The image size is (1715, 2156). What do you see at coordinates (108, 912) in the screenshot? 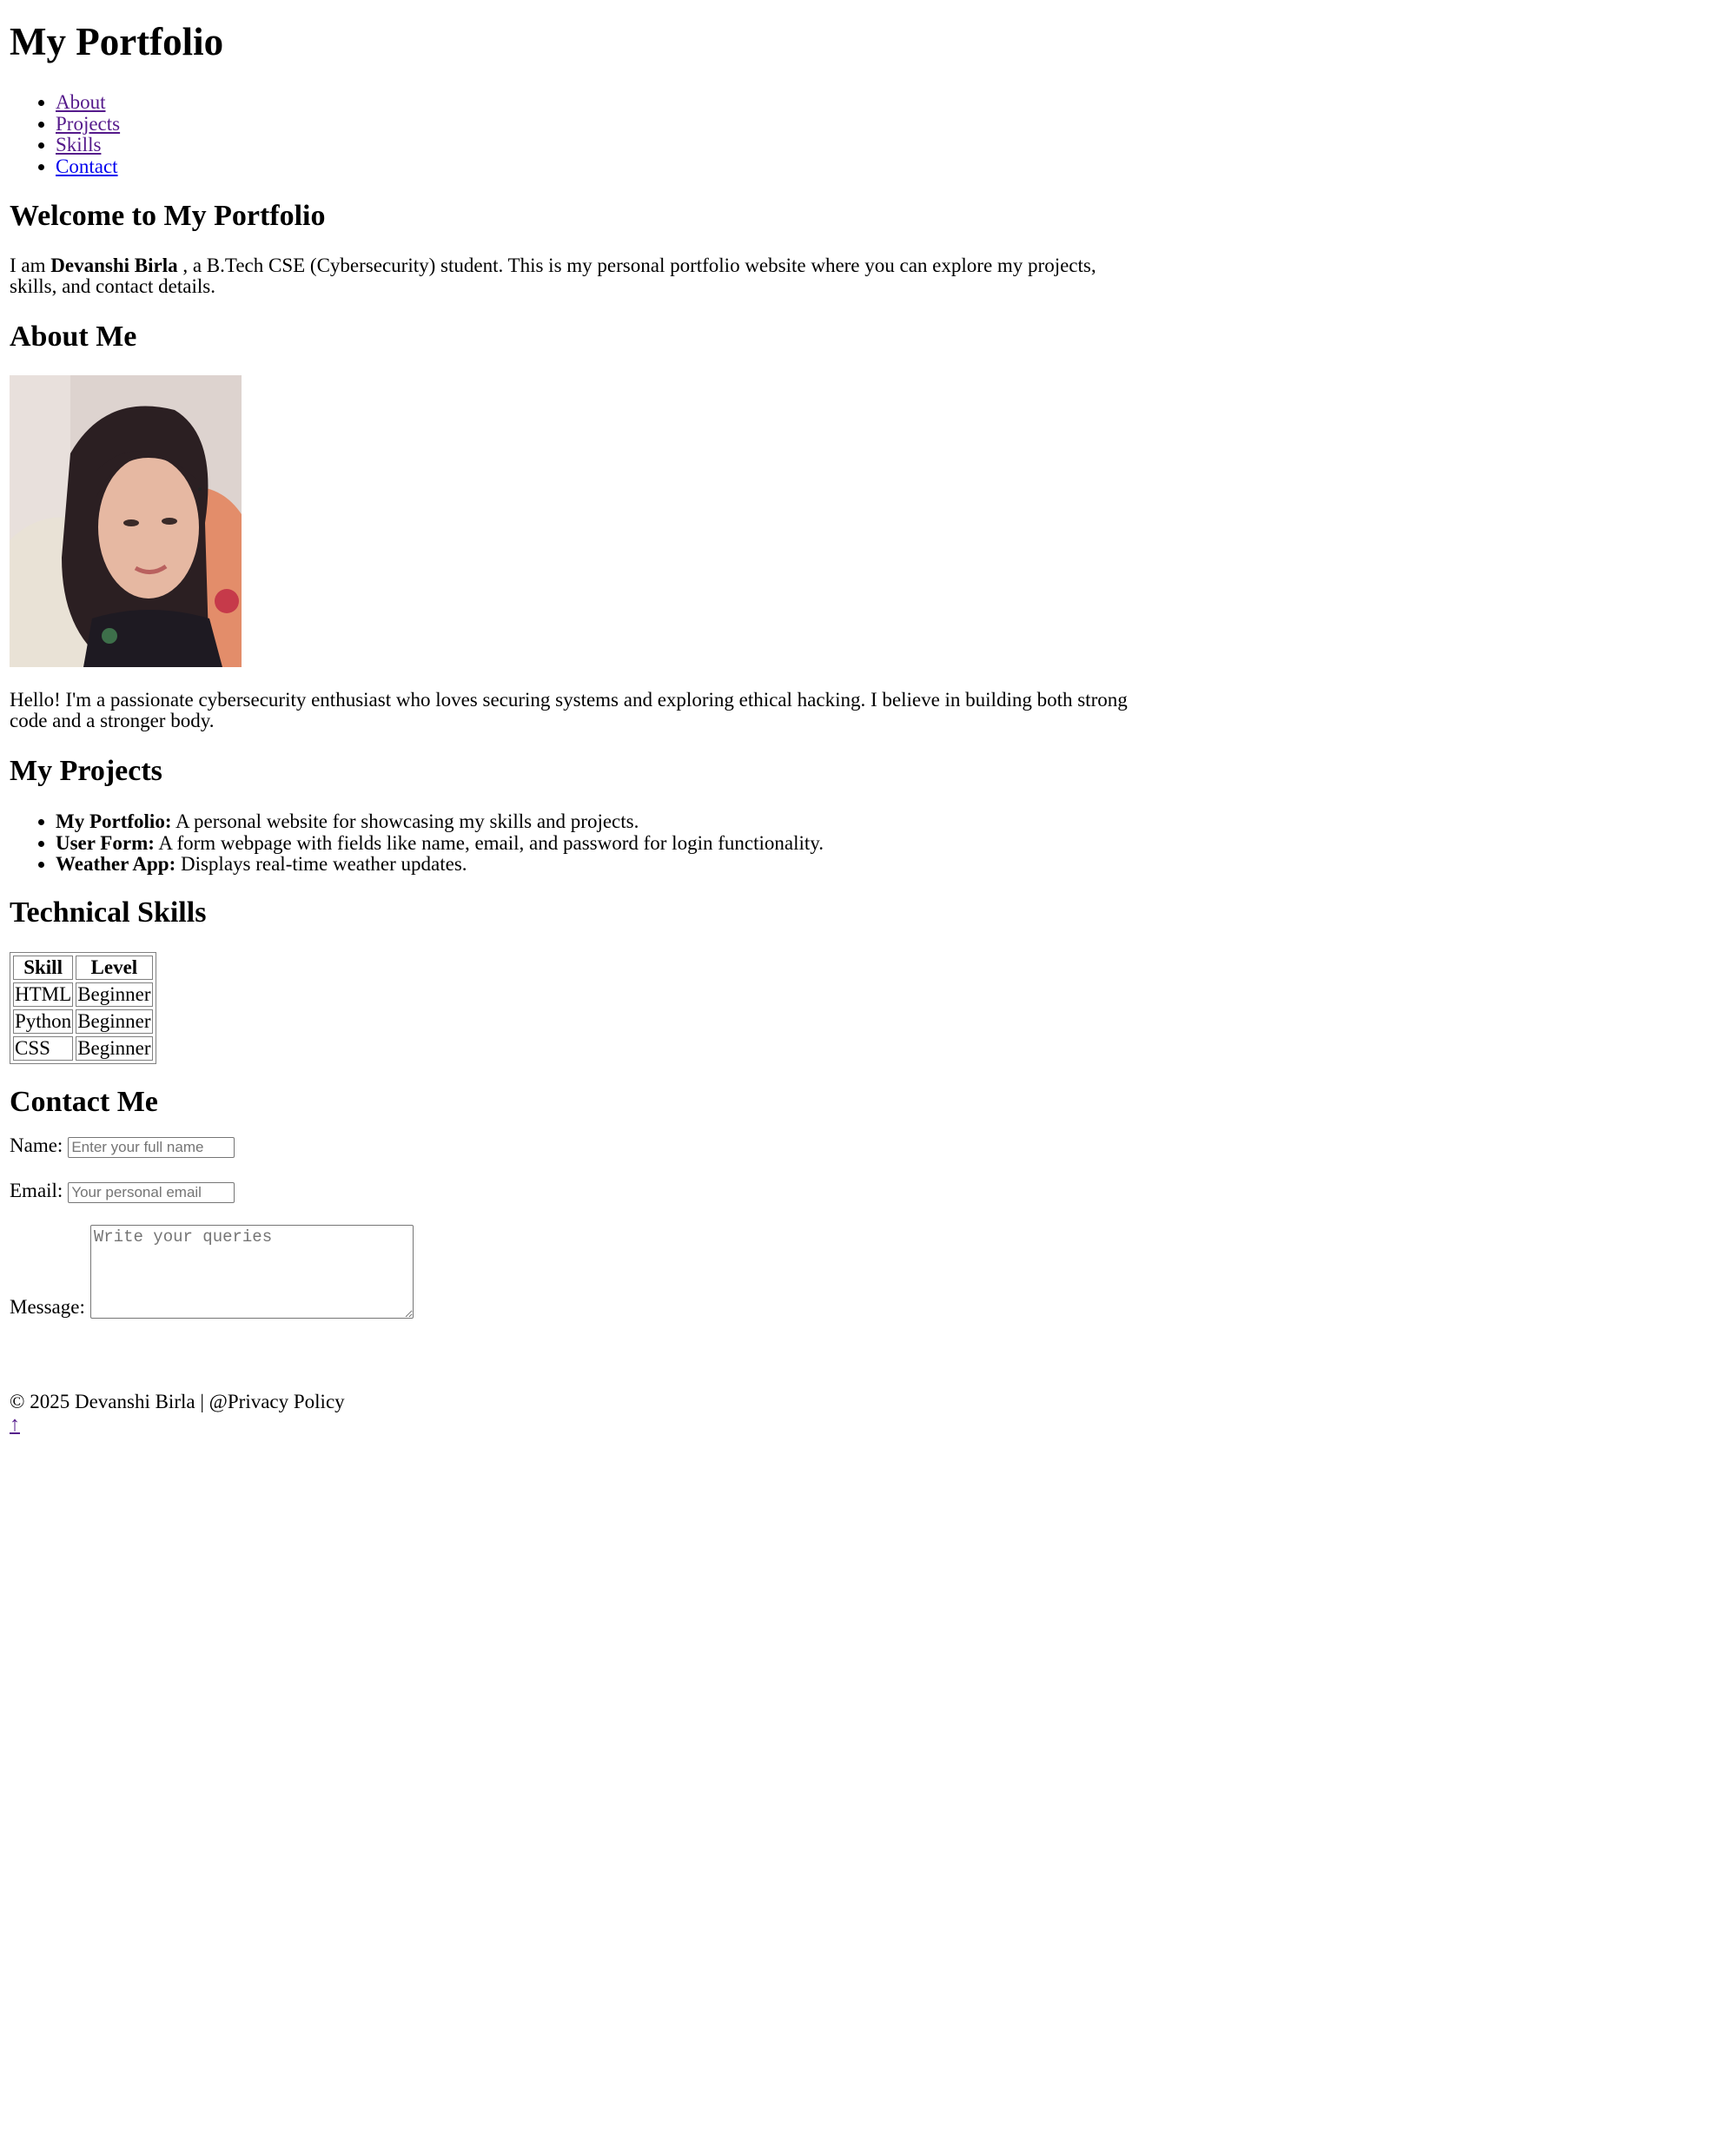
I see `skills-heading: Technical Skills` at bounding box center [108, 912].